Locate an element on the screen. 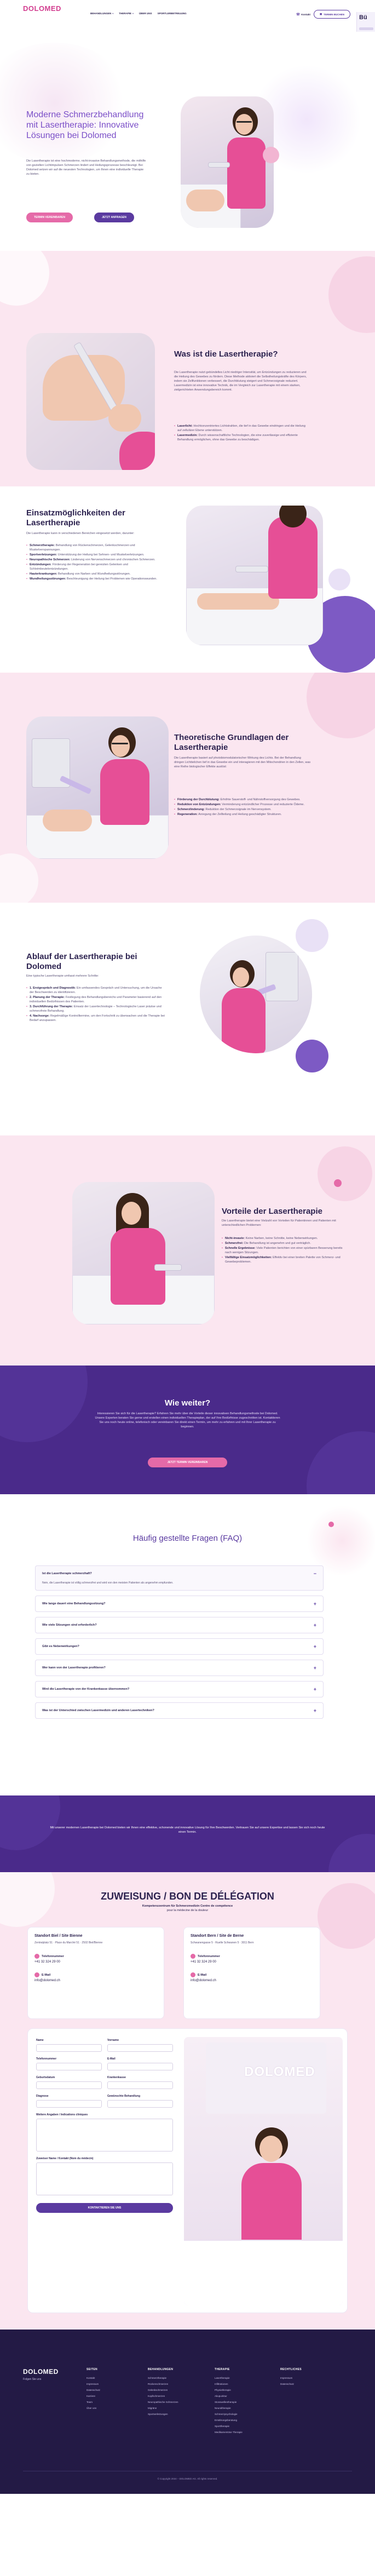 Image resolution: width=375 pixels, height=2576 pixels. footer-link: Team is located at coordinates (93, 2402).